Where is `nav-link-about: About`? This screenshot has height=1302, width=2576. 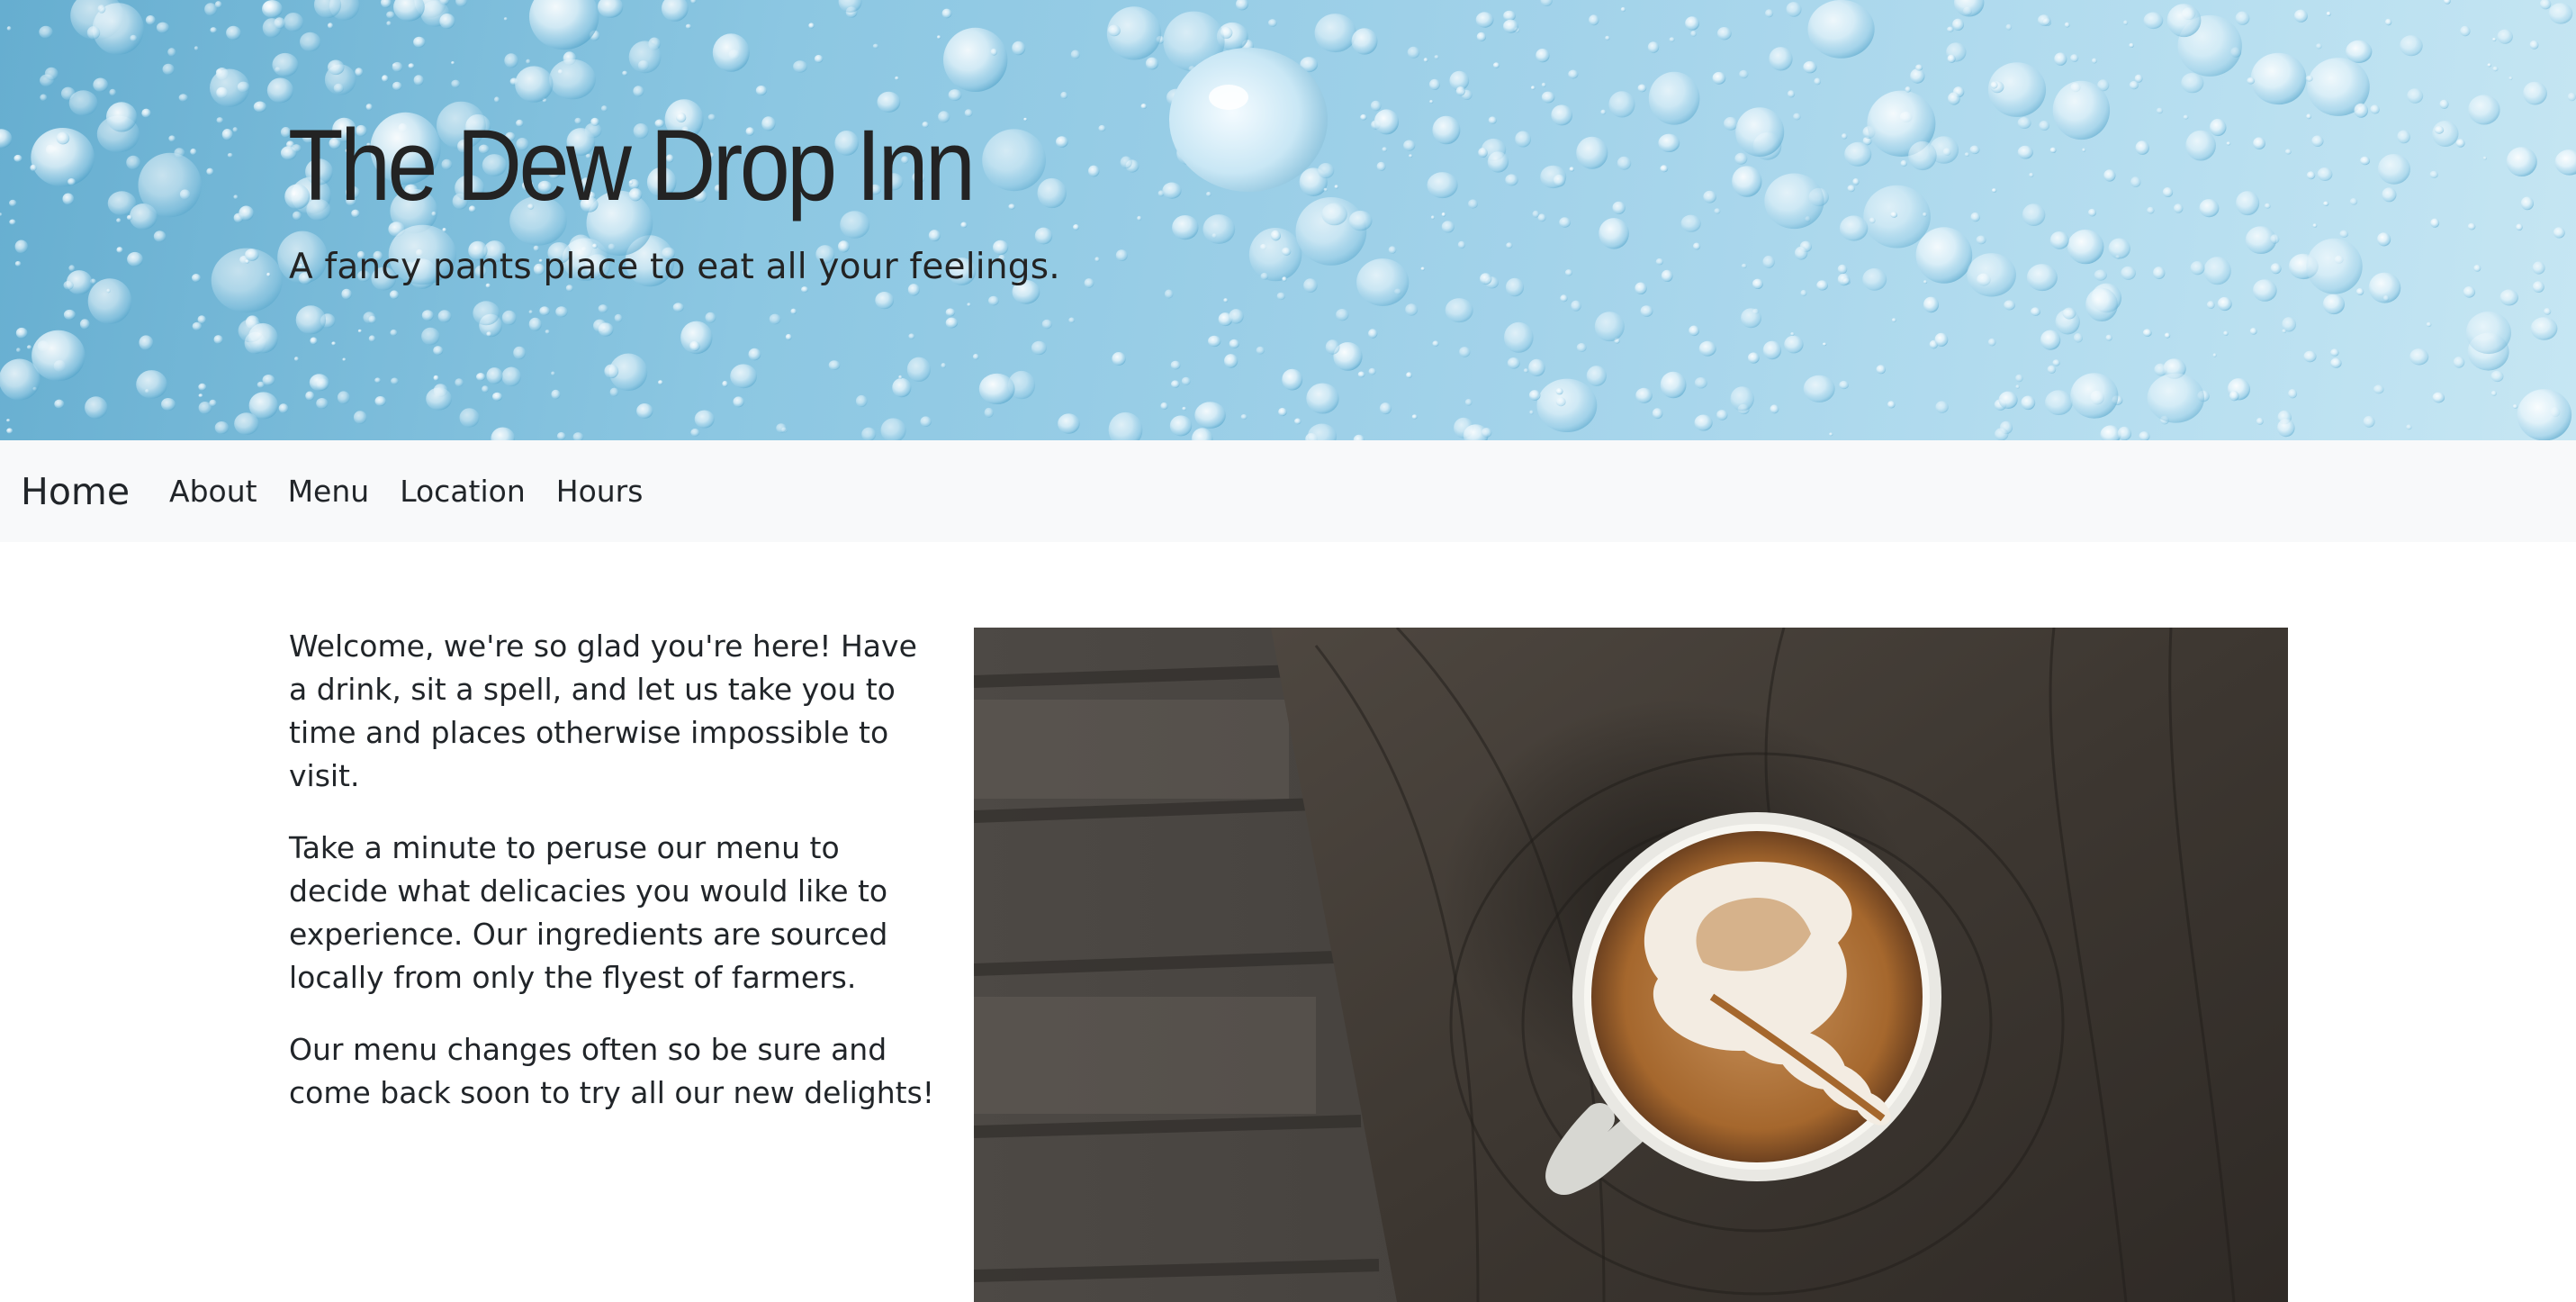
nav-link-about: About is located at coordinates (213, 491).